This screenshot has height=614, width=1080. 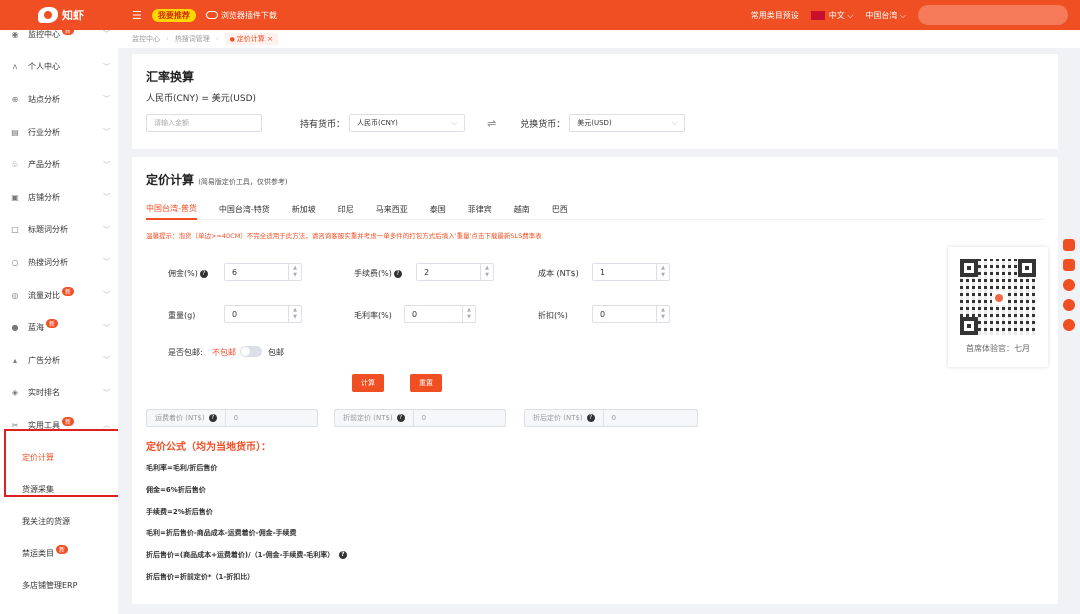 I want to click on line-icon, so click(x=1069, y=305).